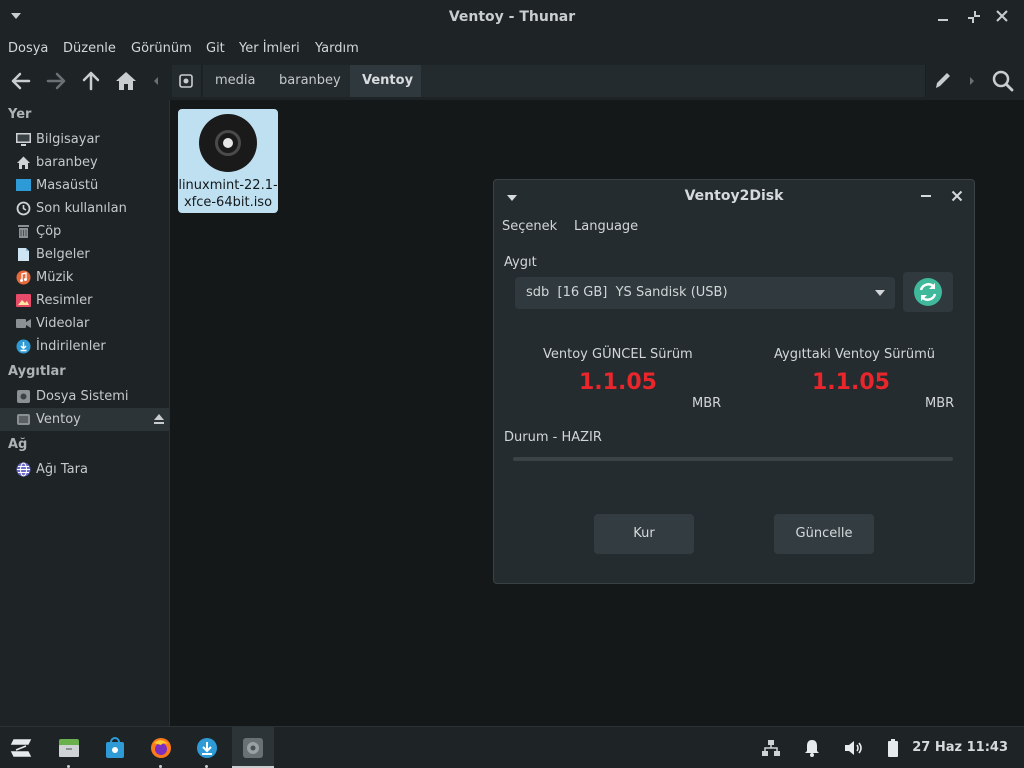 The image size is (1024, 768). I want to click on trash-icon, so click(23, 231).